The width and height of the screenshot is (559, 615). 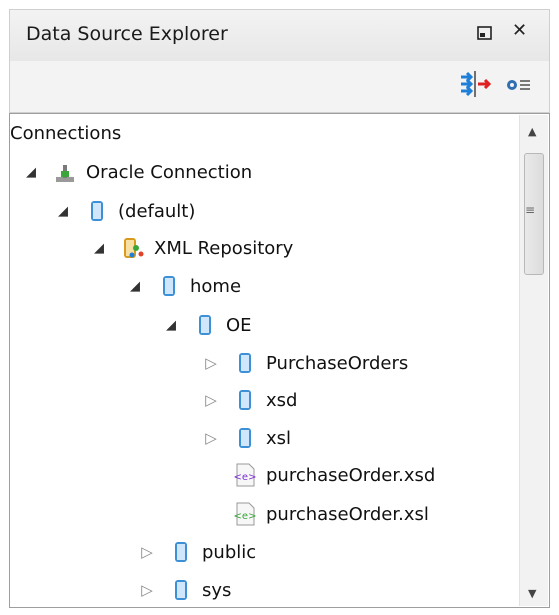 I want to click on minimize-icon, so click(x=485, y=35).